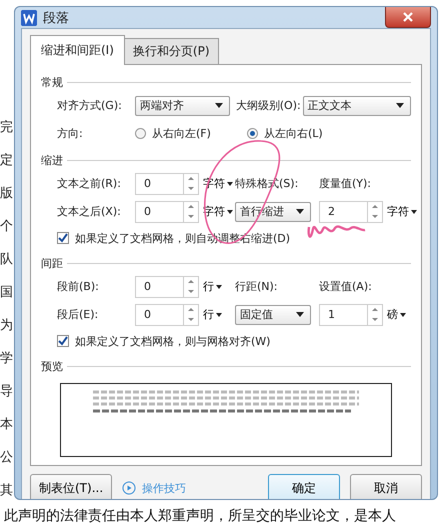 Image resolution: width=448 pixels, height=532 pixels. Describe the element at coordinates (7, 491) in the screenshot. I see `document-text: 其` at that location.